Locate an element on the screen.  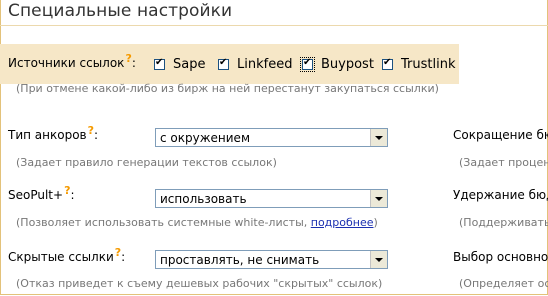
budget-reduction-label: Сокращение бю is located at coordinates (500, 135).